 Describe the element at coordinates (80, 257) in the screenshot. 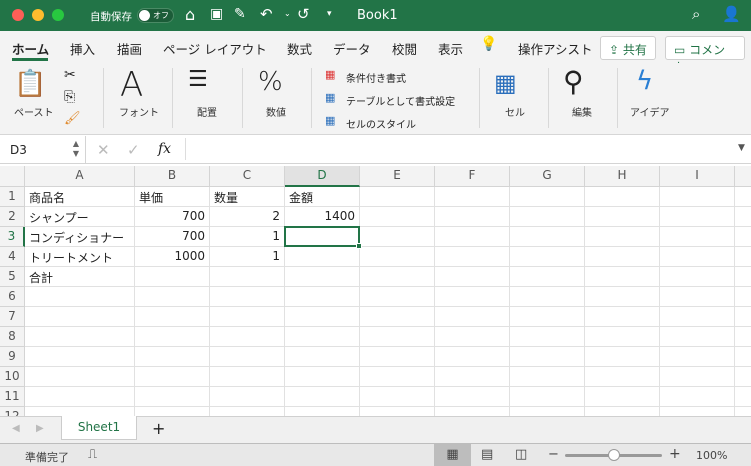

I see `cell-A4: トリートメント` at that location.